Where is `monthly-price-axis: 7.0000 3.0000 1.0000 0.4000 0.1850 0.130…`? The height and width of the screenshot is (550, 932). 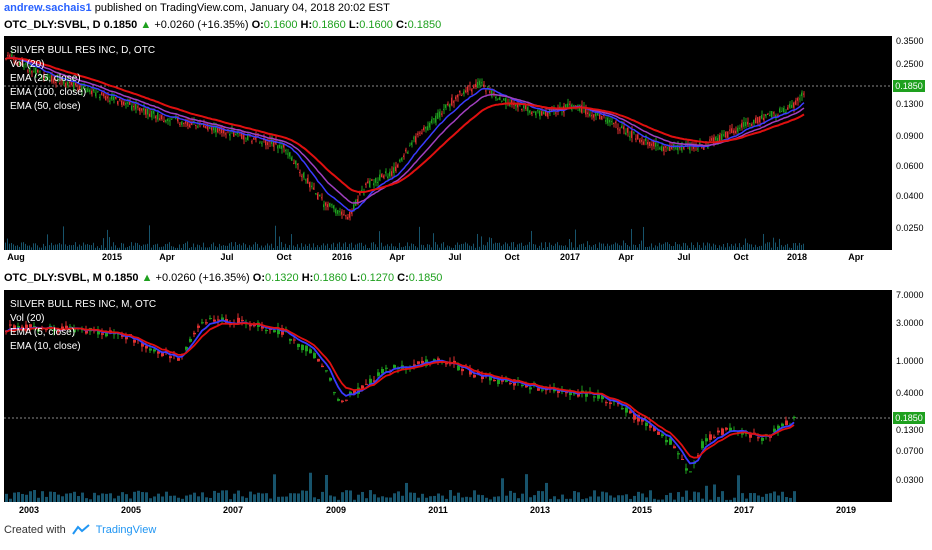
monthly-price-axis: 7.0000 3.0000 1.0000 0.4000 0.1850 0.130… is located at coordinates (910, 396).